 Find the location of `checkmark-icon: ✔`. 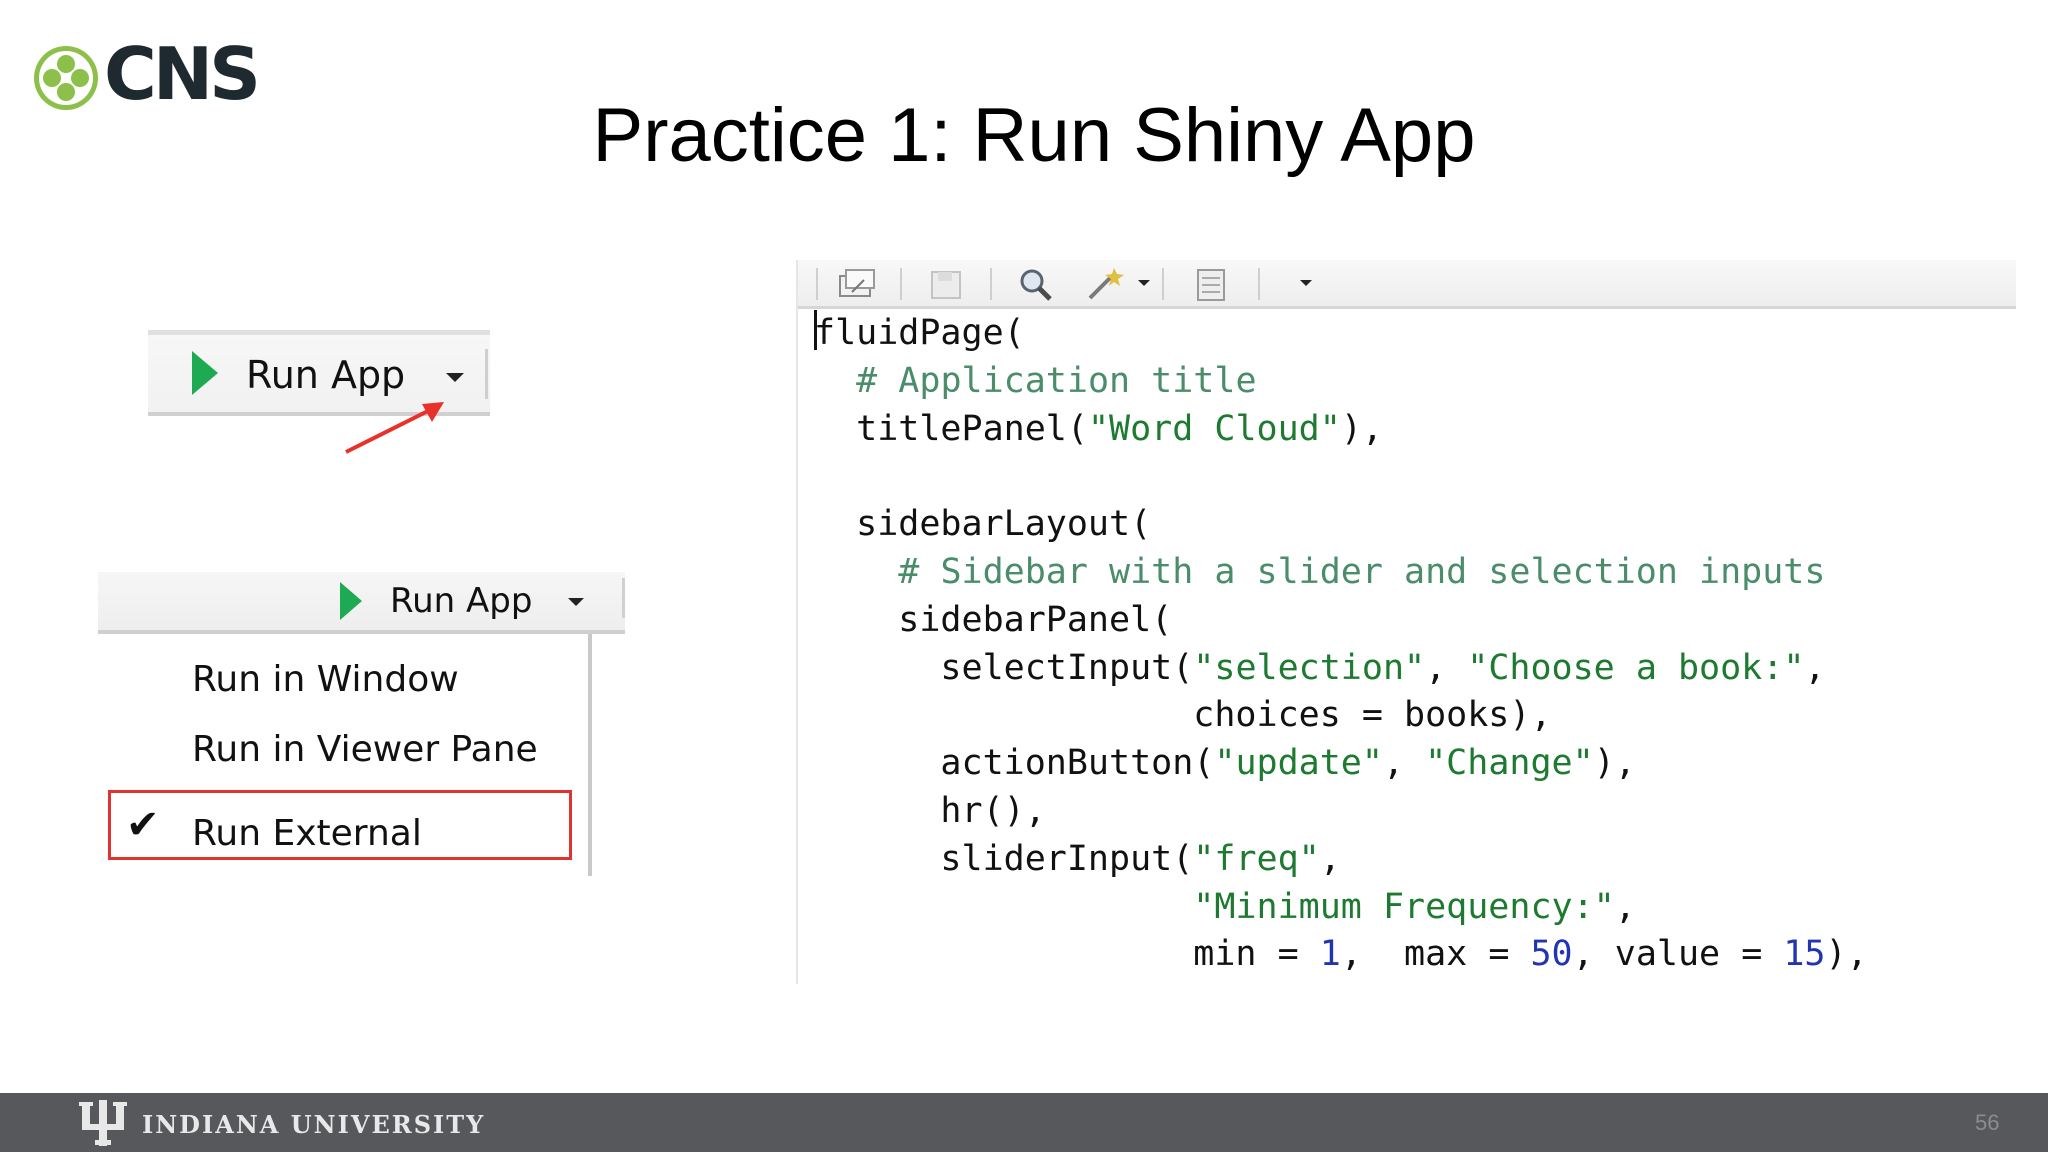

checkmark-icon: ✔ is located at coordinates (143, 825).